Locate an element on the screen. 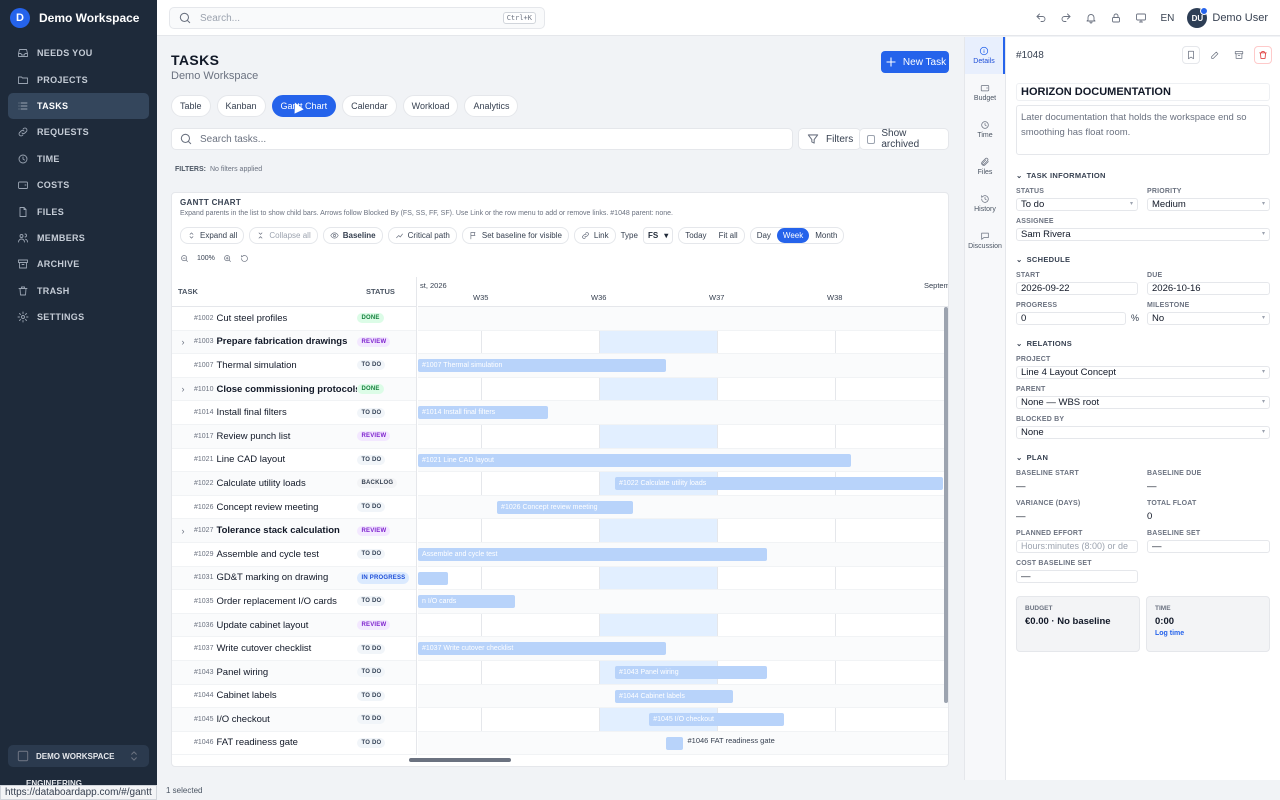 This screenshot has height=800, width=1280. due-date-input: 2026-10-16 is located at coordinates (1208, 288).